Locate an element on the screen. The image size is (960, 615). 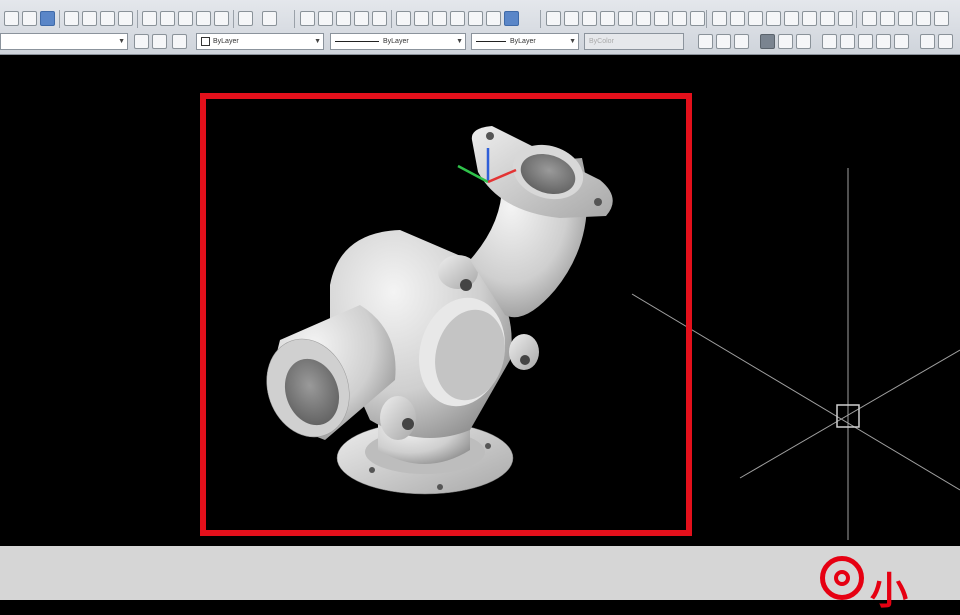
rectangle-icon is located at coordinates (607, 18).